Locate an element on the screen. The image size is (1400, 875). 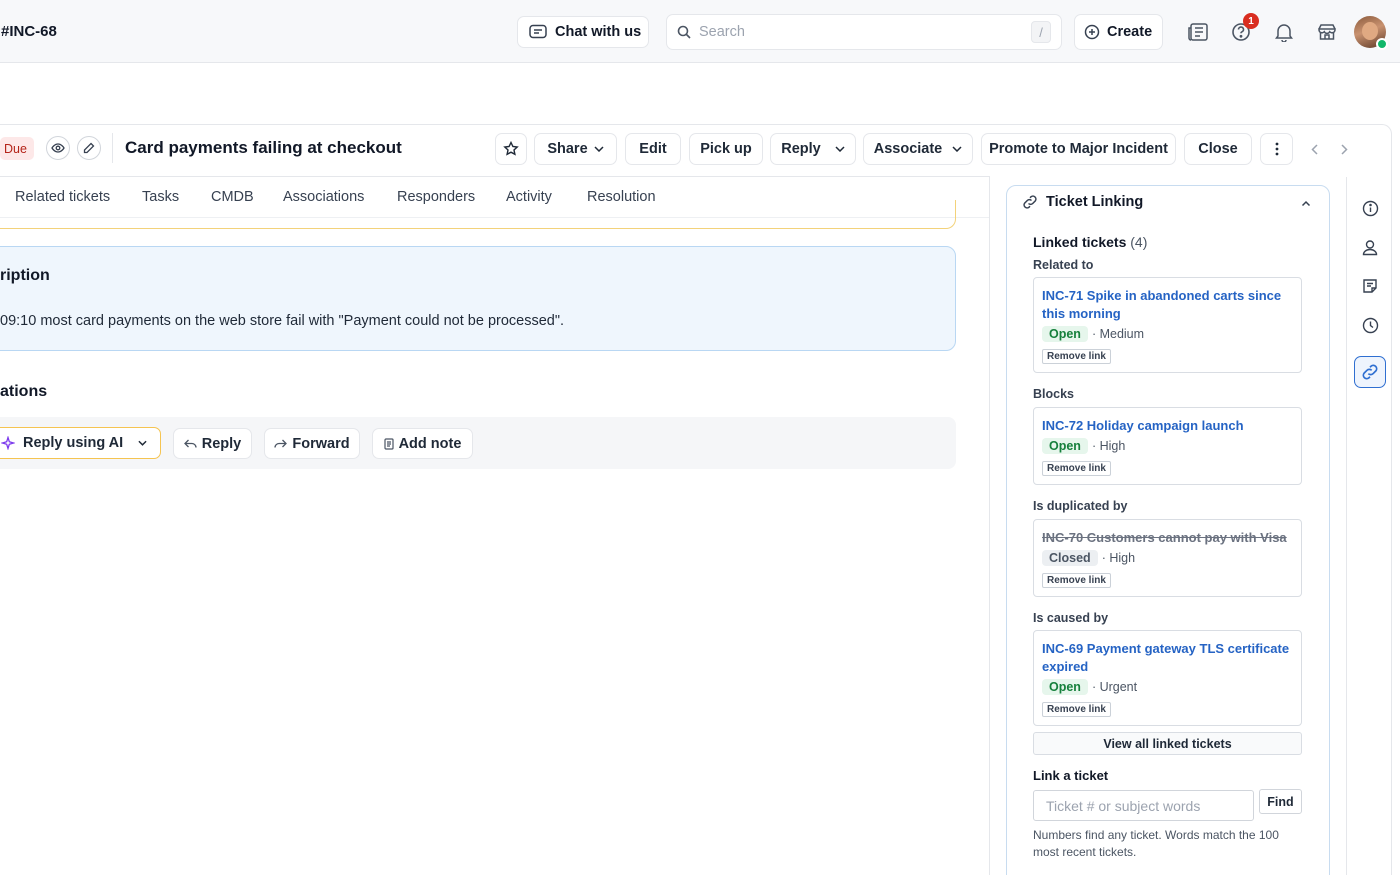
share-button: Share is located at coordinates (575, 149).